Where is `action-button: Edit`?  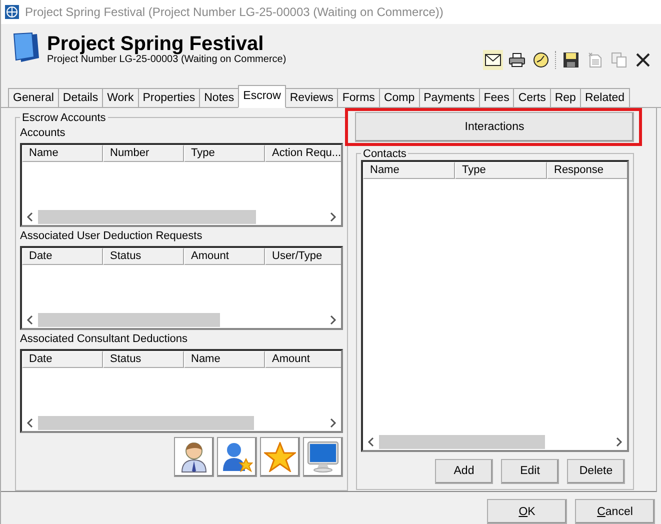 action-button: Edit is located at coordinates (530, 471).